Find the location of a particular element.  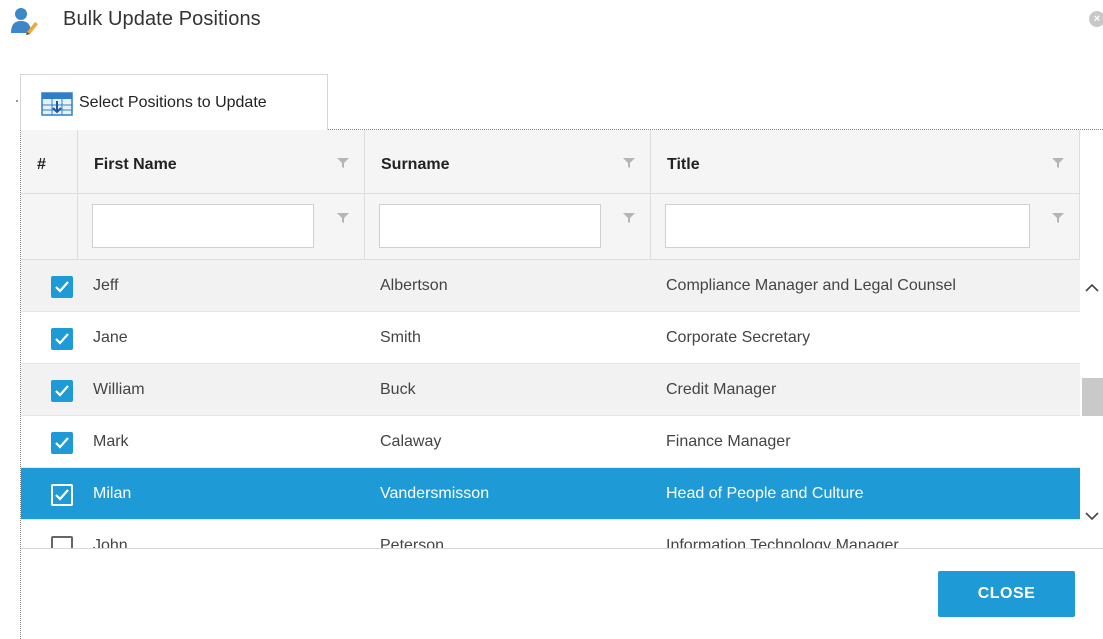

column-header-surname: Surname is located at coordinates (508, 162).